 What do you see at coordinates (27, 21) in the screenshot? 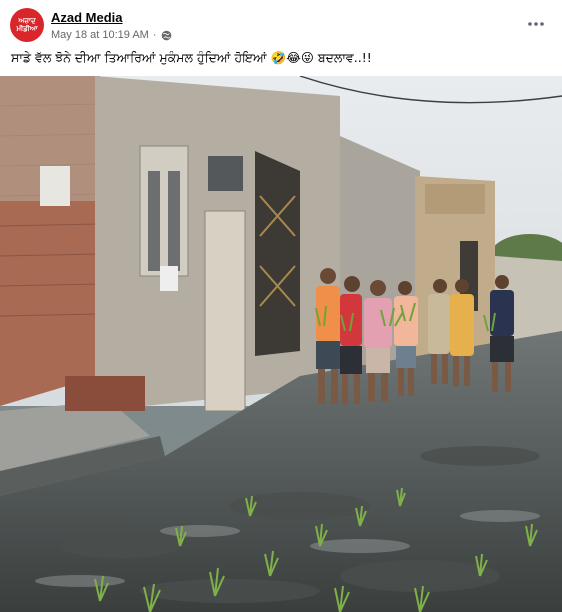
I see `avatar-text-line-1: ਅਜ਼ਾਦ` at bounding box center [27, 21].